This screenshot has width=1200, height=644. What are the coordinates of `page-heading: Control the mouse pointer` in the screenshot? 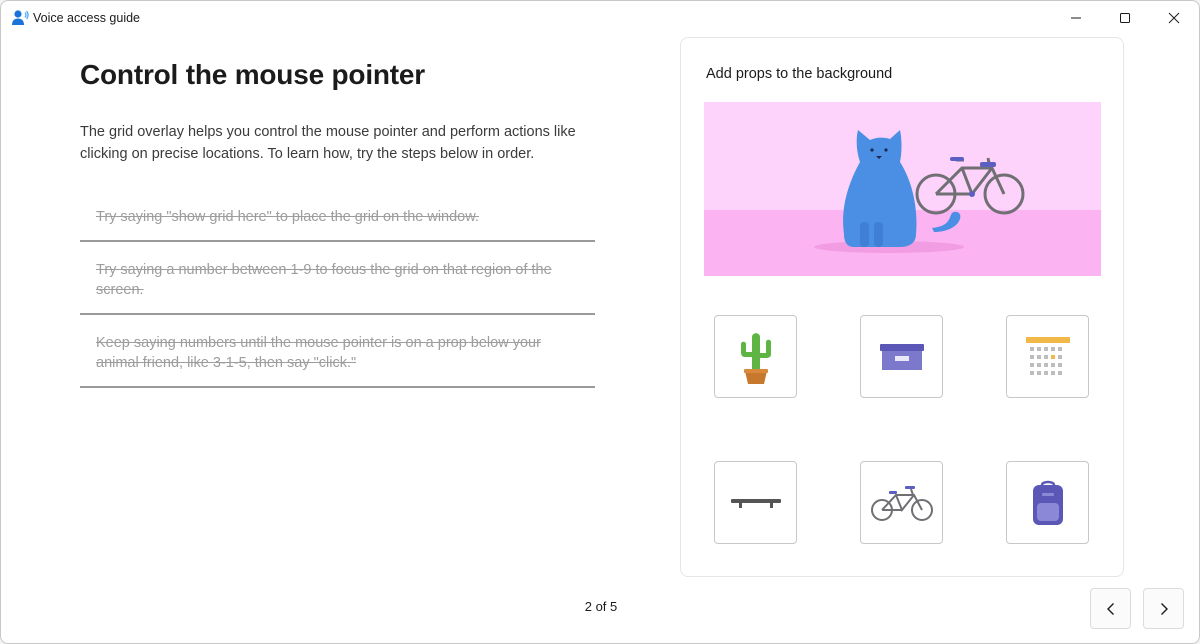 It's located at (253, 74).